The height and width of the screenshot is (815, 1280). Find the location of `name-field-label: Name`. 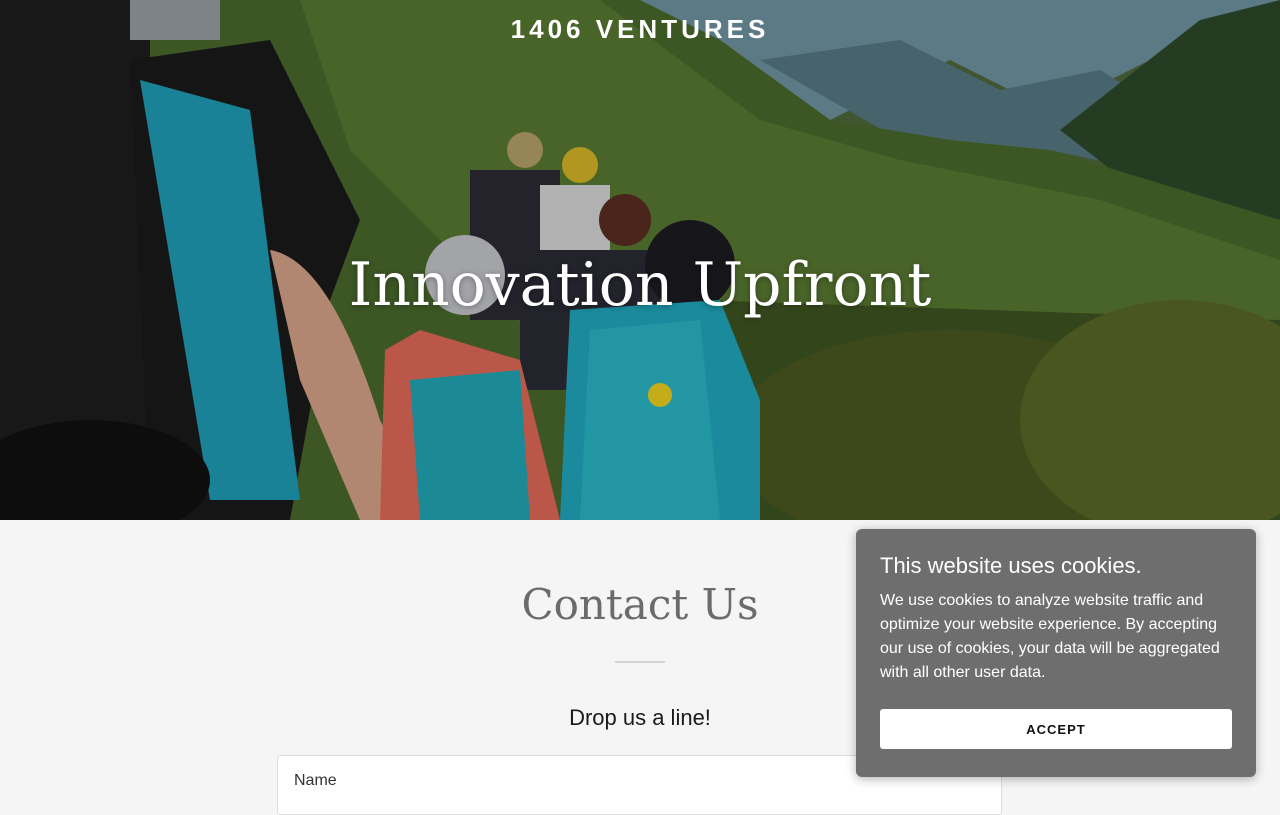

name-field-label: Name is located at coordinates (315, 780).